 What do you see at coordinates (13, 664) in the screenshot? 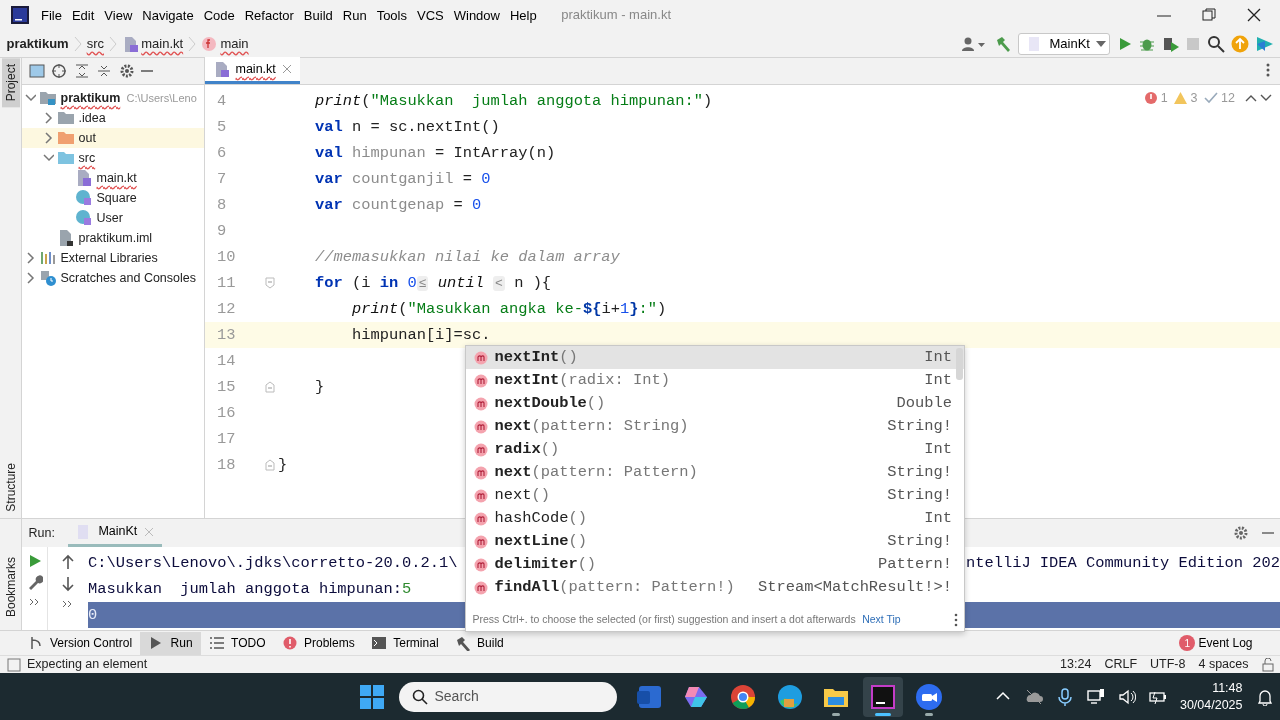
I see `panel-toggle-icon` at bounding box center [13, 664].